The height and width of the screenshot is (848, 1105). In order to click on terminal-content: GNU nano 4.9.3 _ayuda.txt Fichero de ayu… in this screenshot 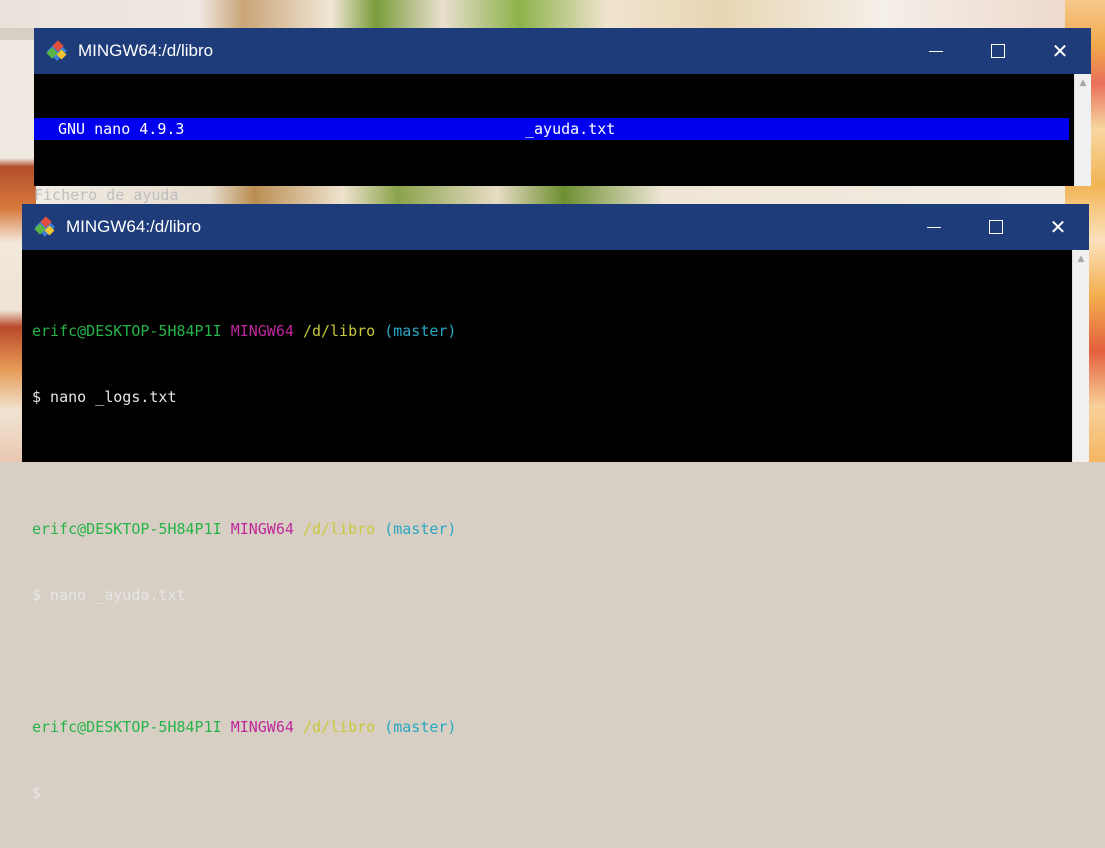, I will do `click(554, 139)`.